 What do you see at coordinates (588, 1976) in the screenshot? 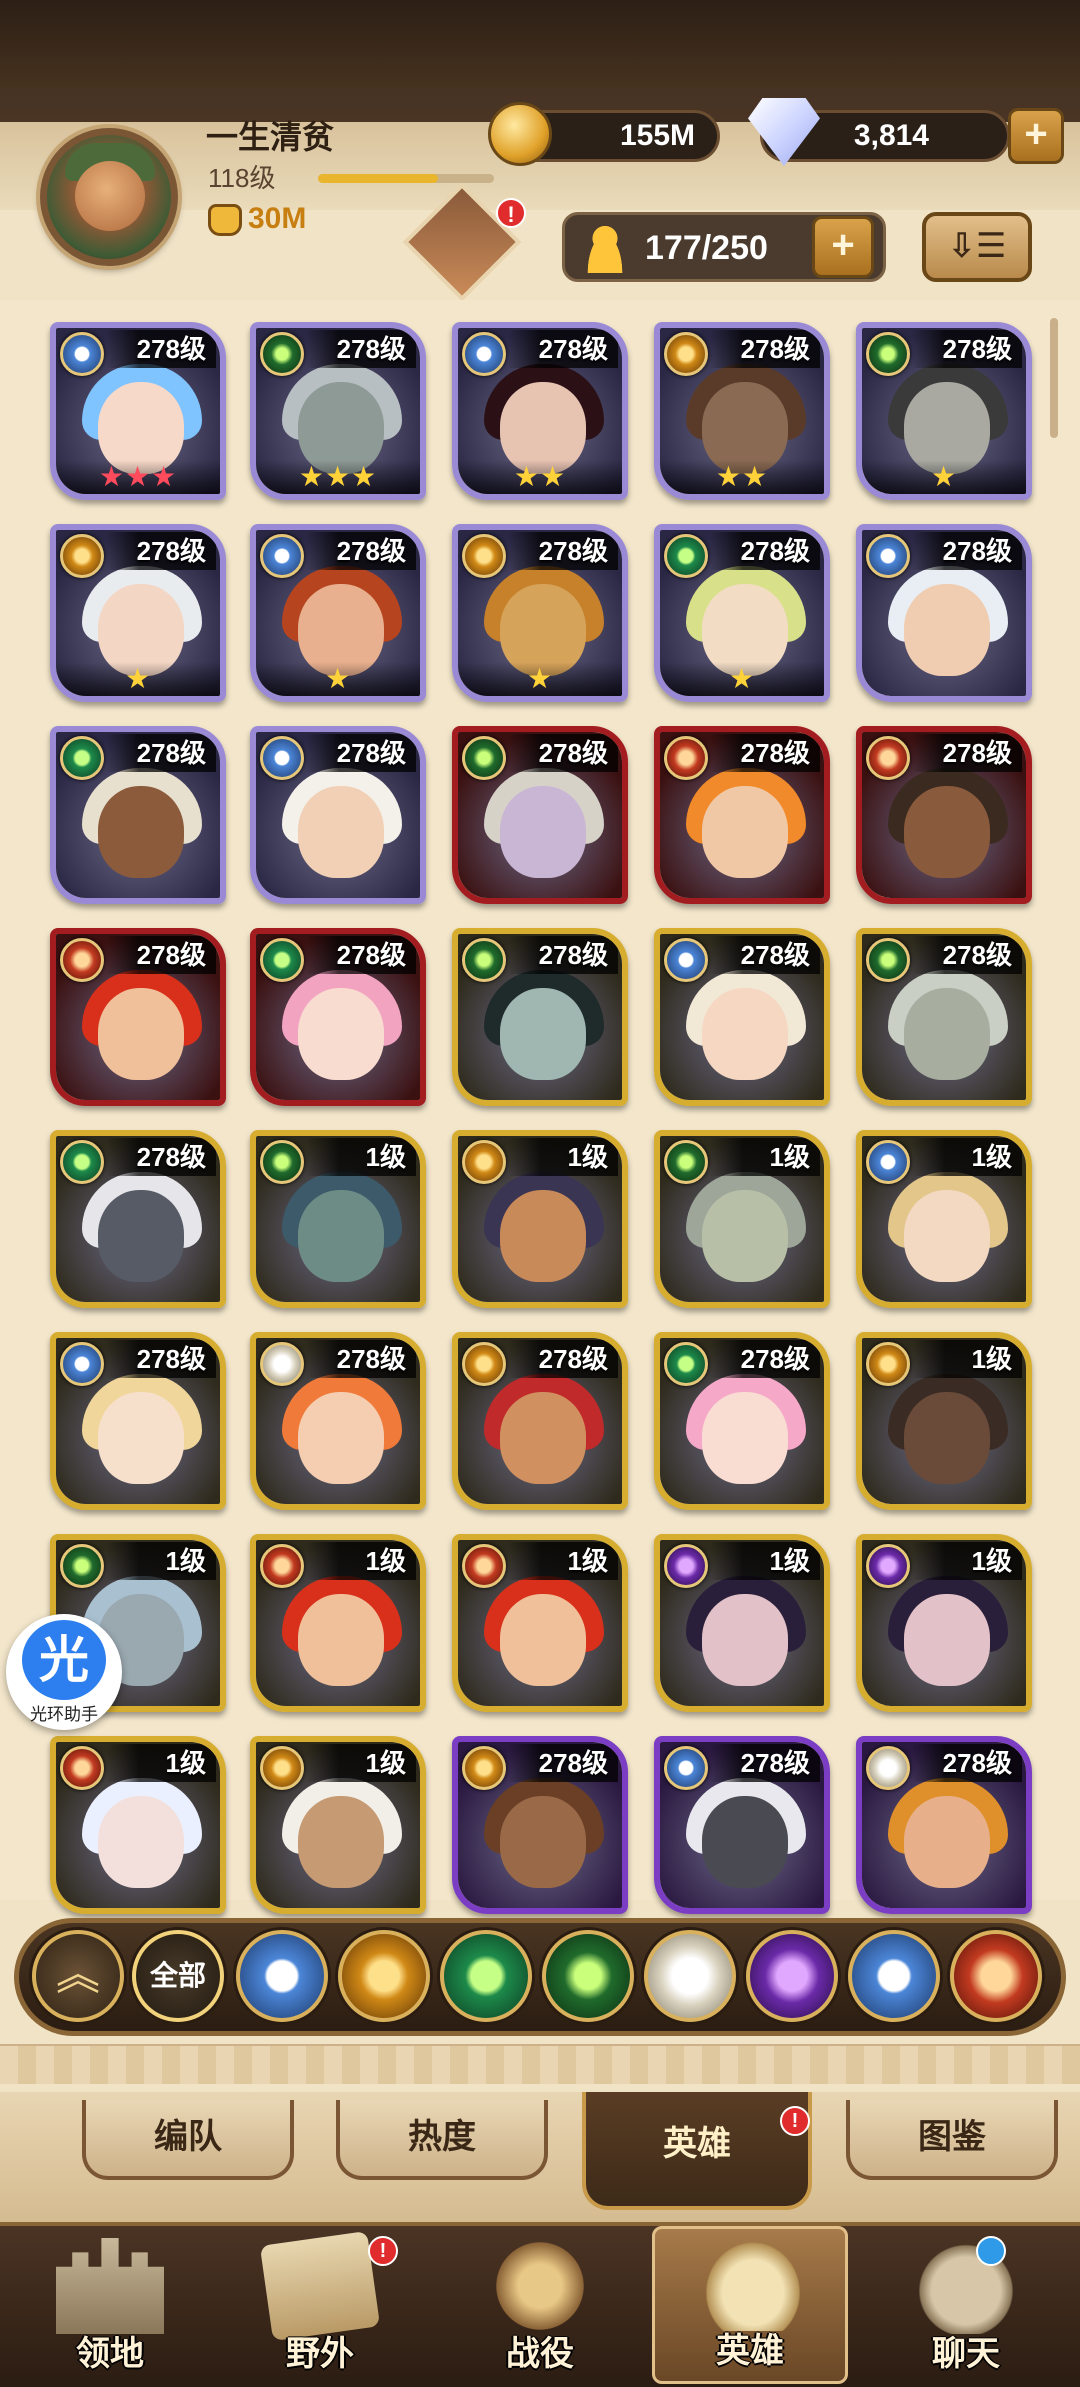
I see `filter-graveborn-icon` at bounding box center [588, 1976].